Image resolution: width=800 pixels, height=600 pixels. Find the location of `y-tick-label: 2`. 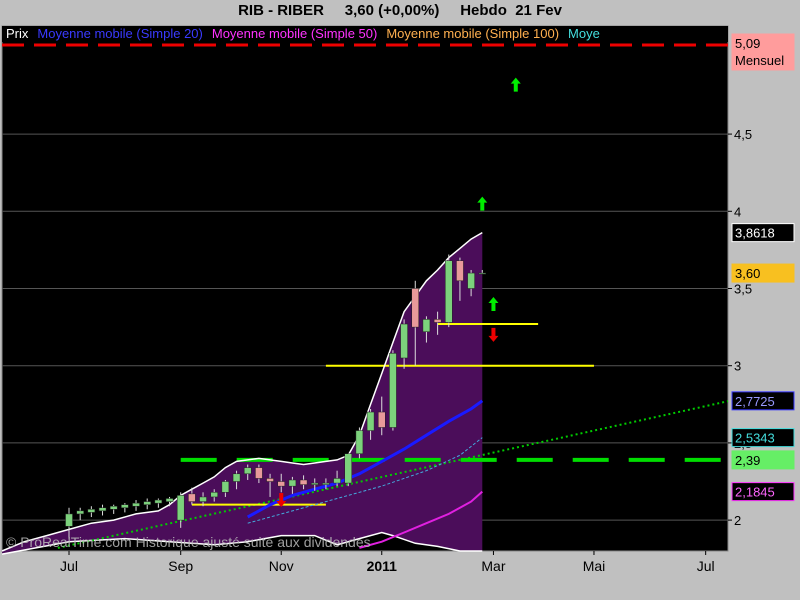

y-tick-label: 2 is located at coordinates (737, 520).